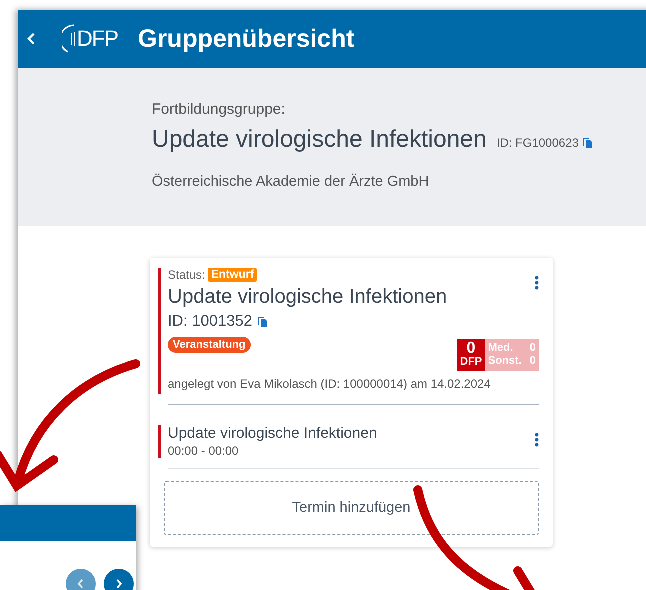  What do you see at coordinates (233, 275) in the screenshot?
I see `status-badge: Entwurf` at bounding box center [233, 275].